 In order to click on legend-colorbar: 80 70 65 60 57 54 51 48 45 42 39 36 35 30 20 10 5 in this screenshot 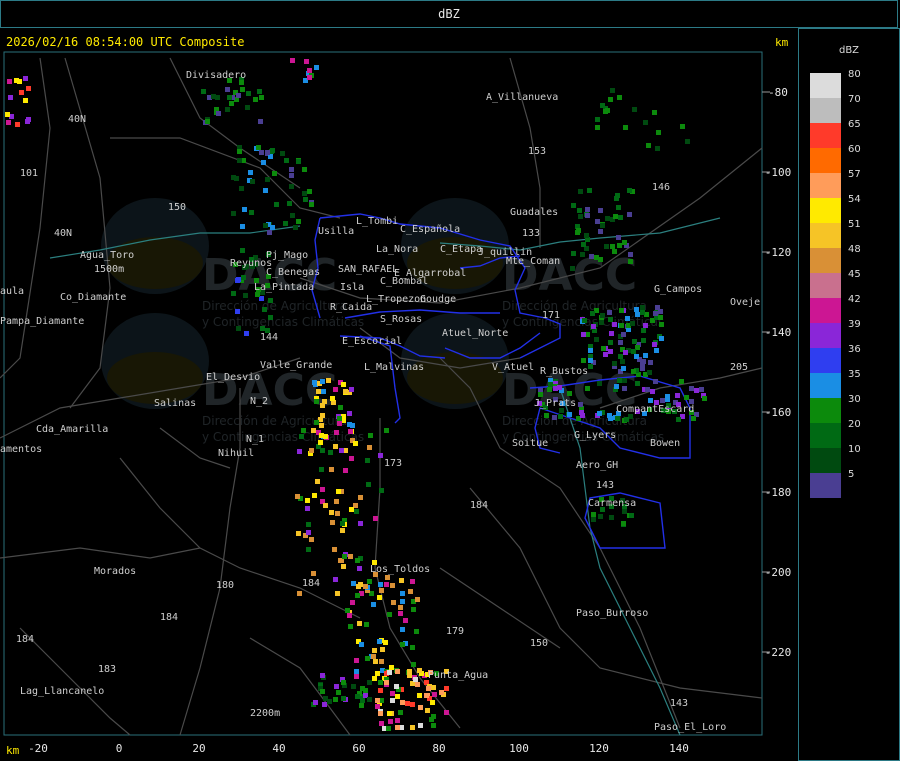, I will do `click(835, 283)`.